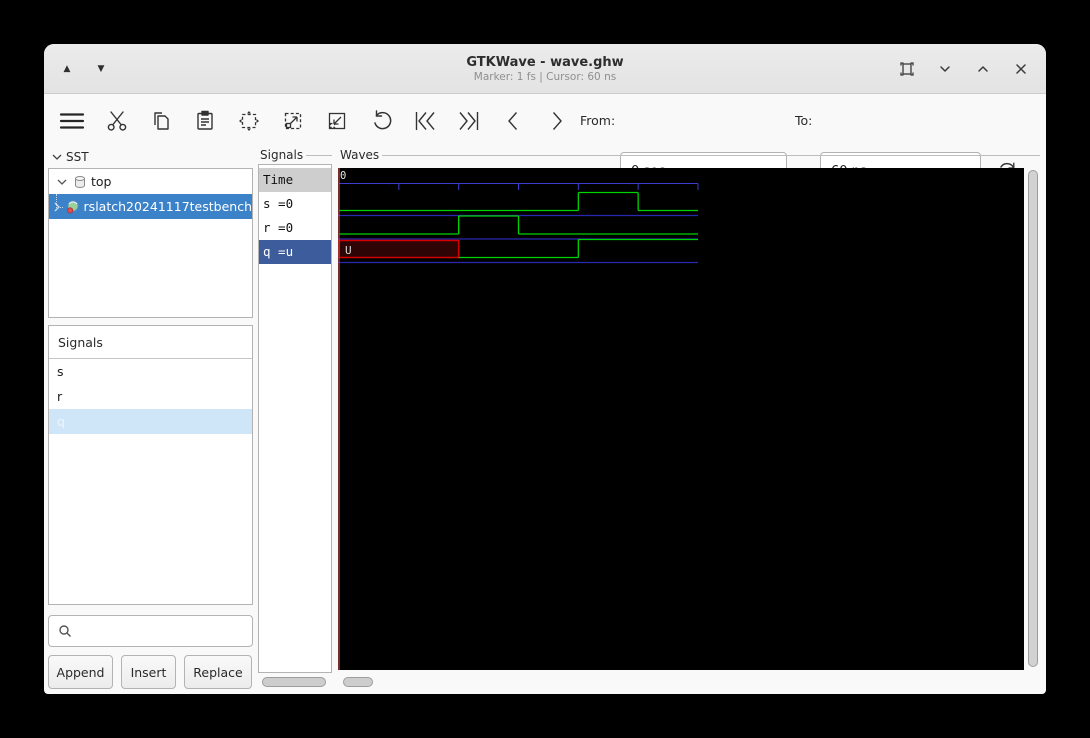 The width and height of the screenshot is (1090, 738). What do you see at coordinates (65, 631) in the screenshot?
I see `search-icon` at bounding box center [65, 631].